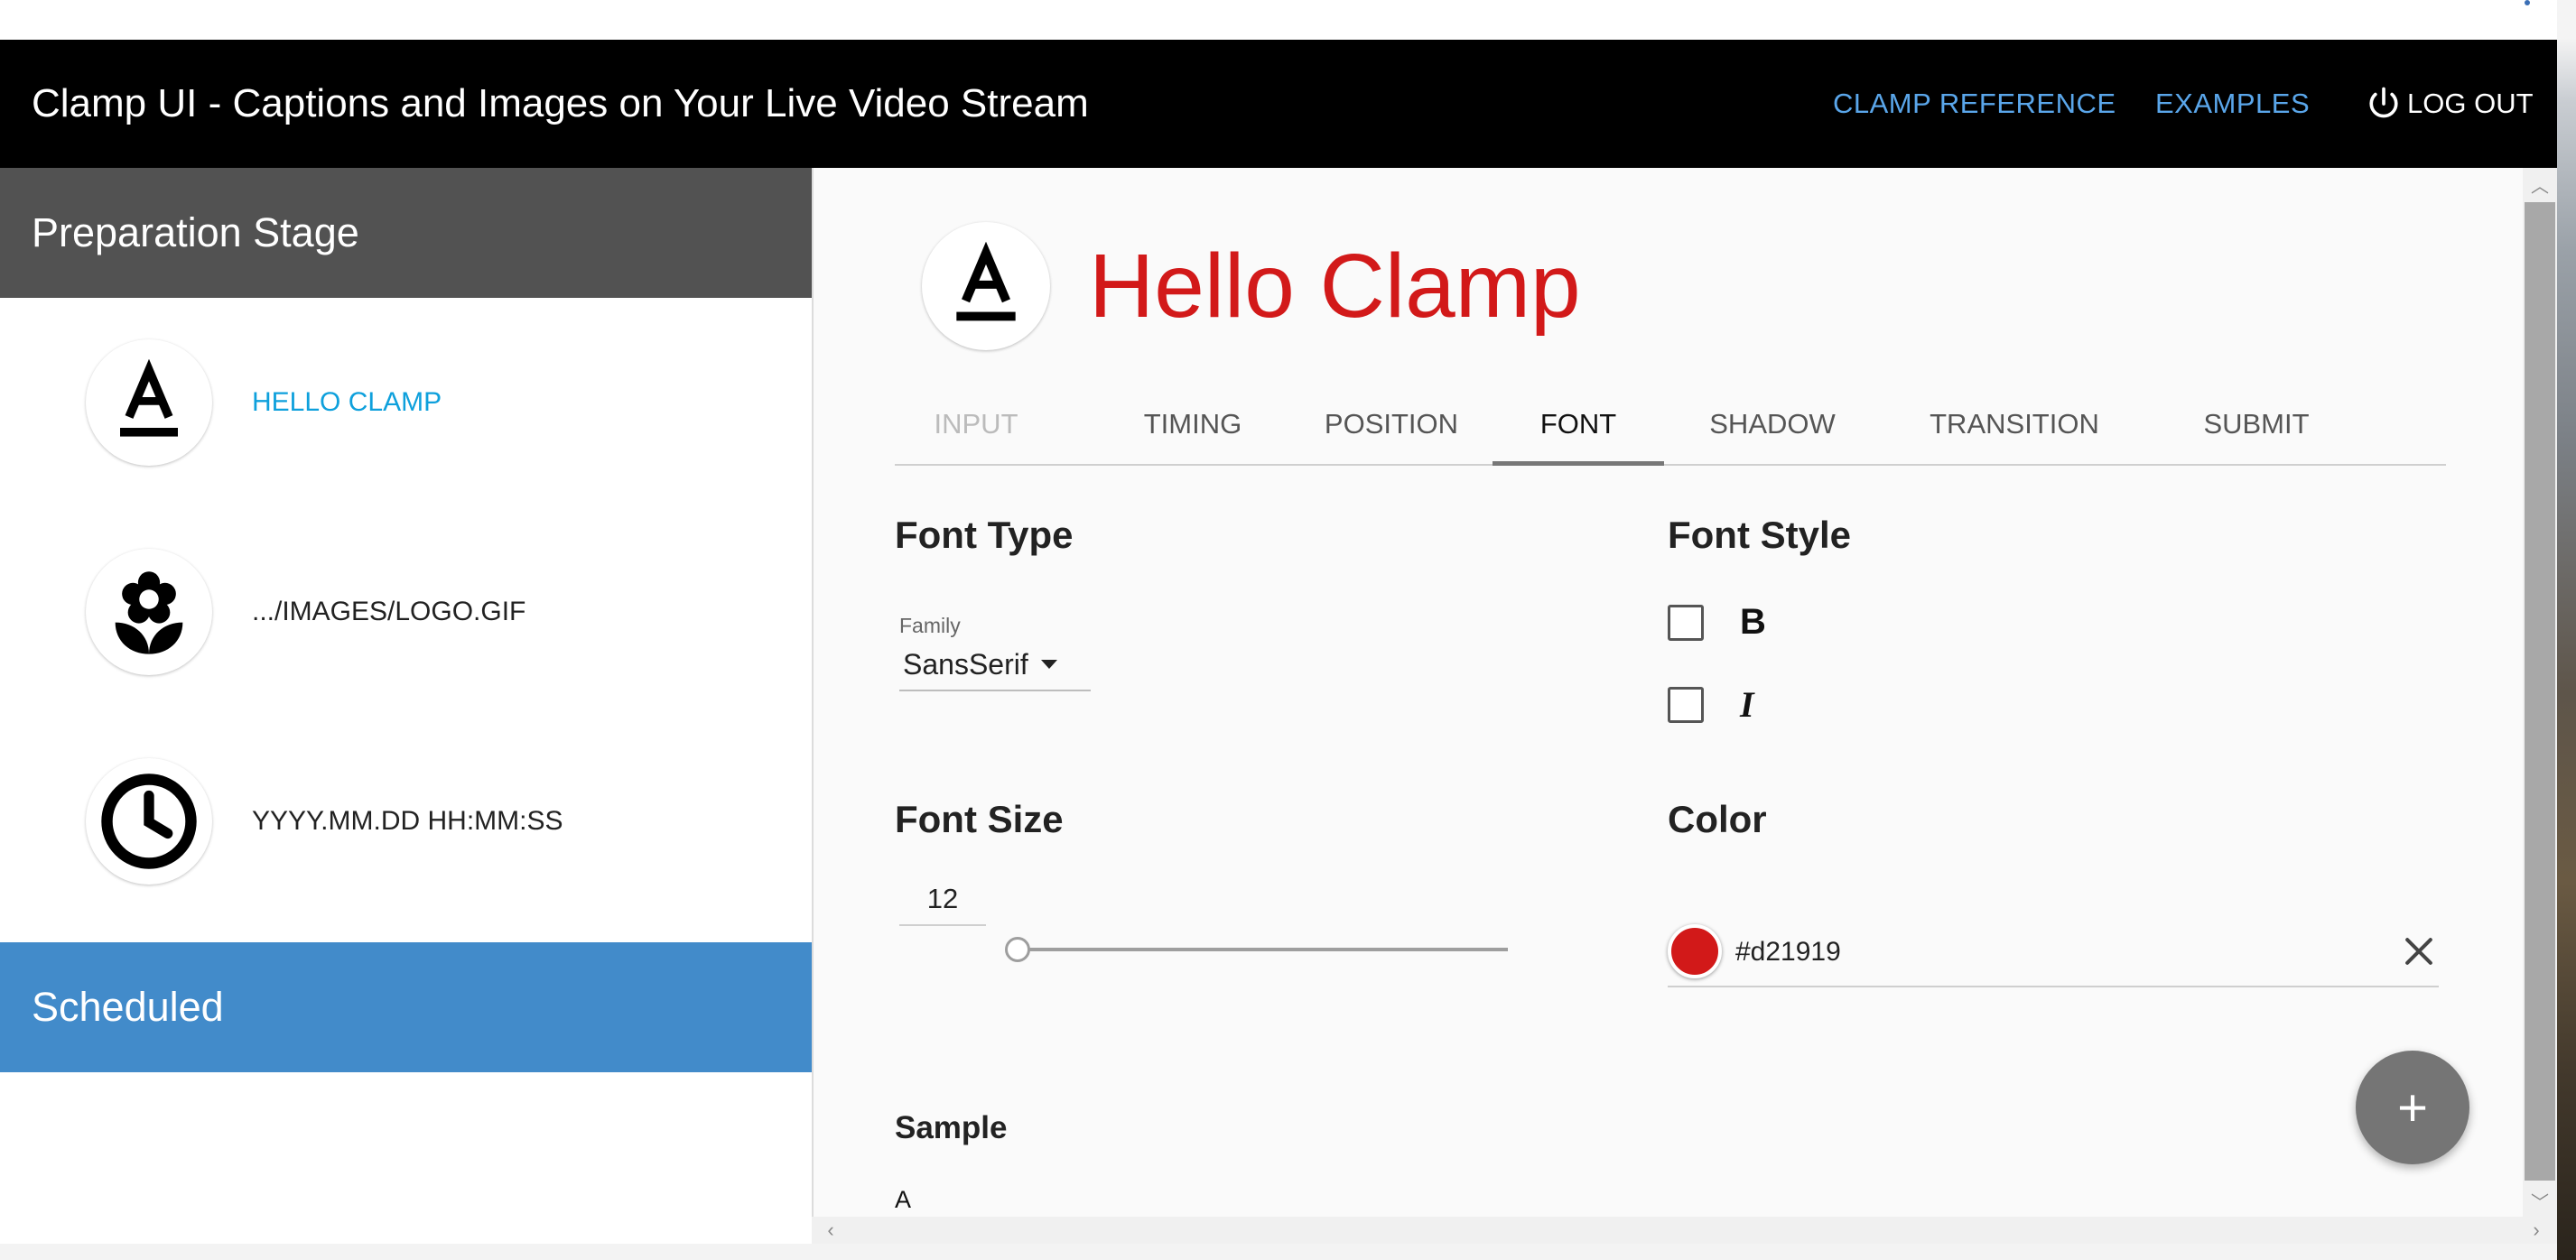  Describe the element at coordinates (984, 535) in the screenshot. I see `font-type-title: Font Type` at that location.